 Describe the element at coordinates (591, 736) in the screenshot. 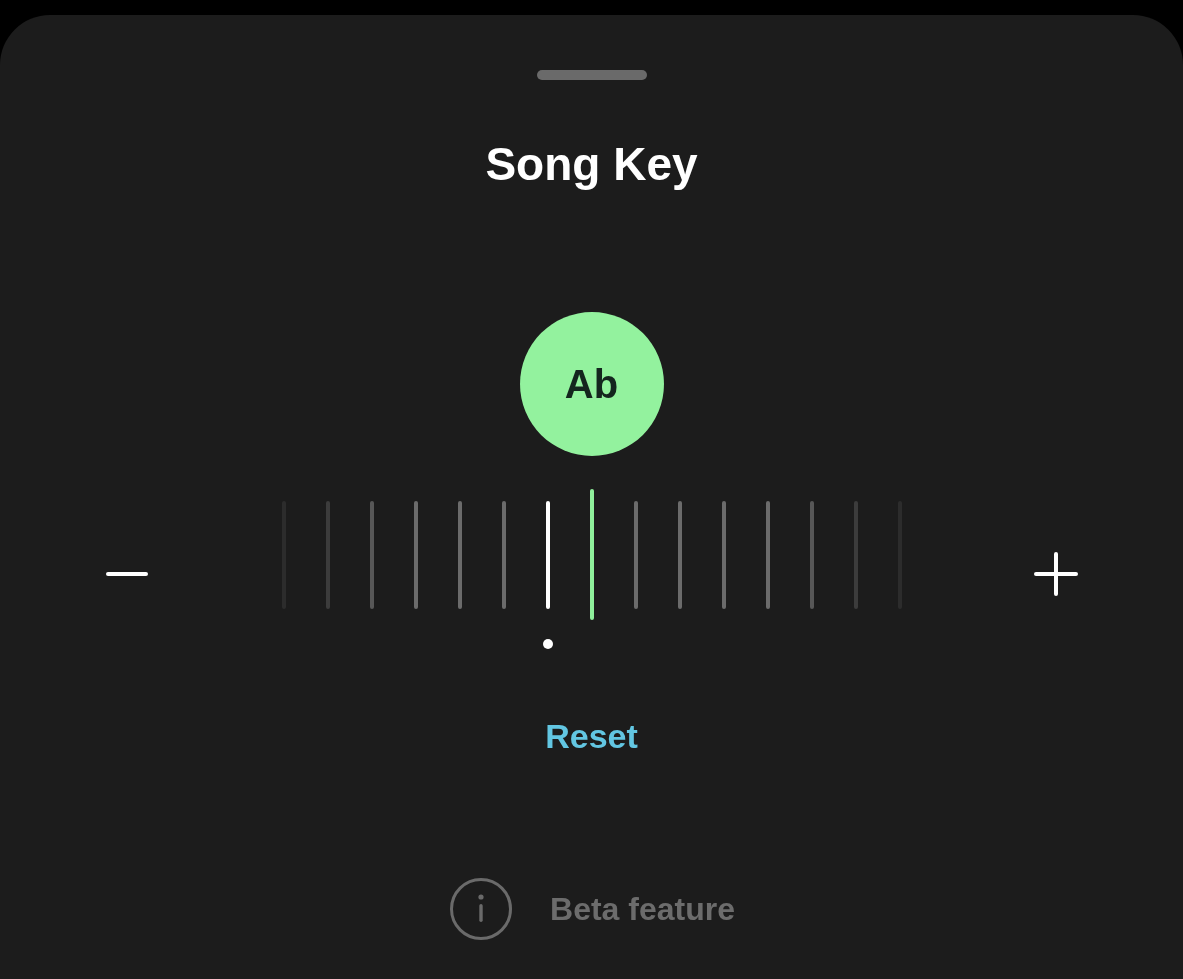

I see `reset-button: Reset` at that location.